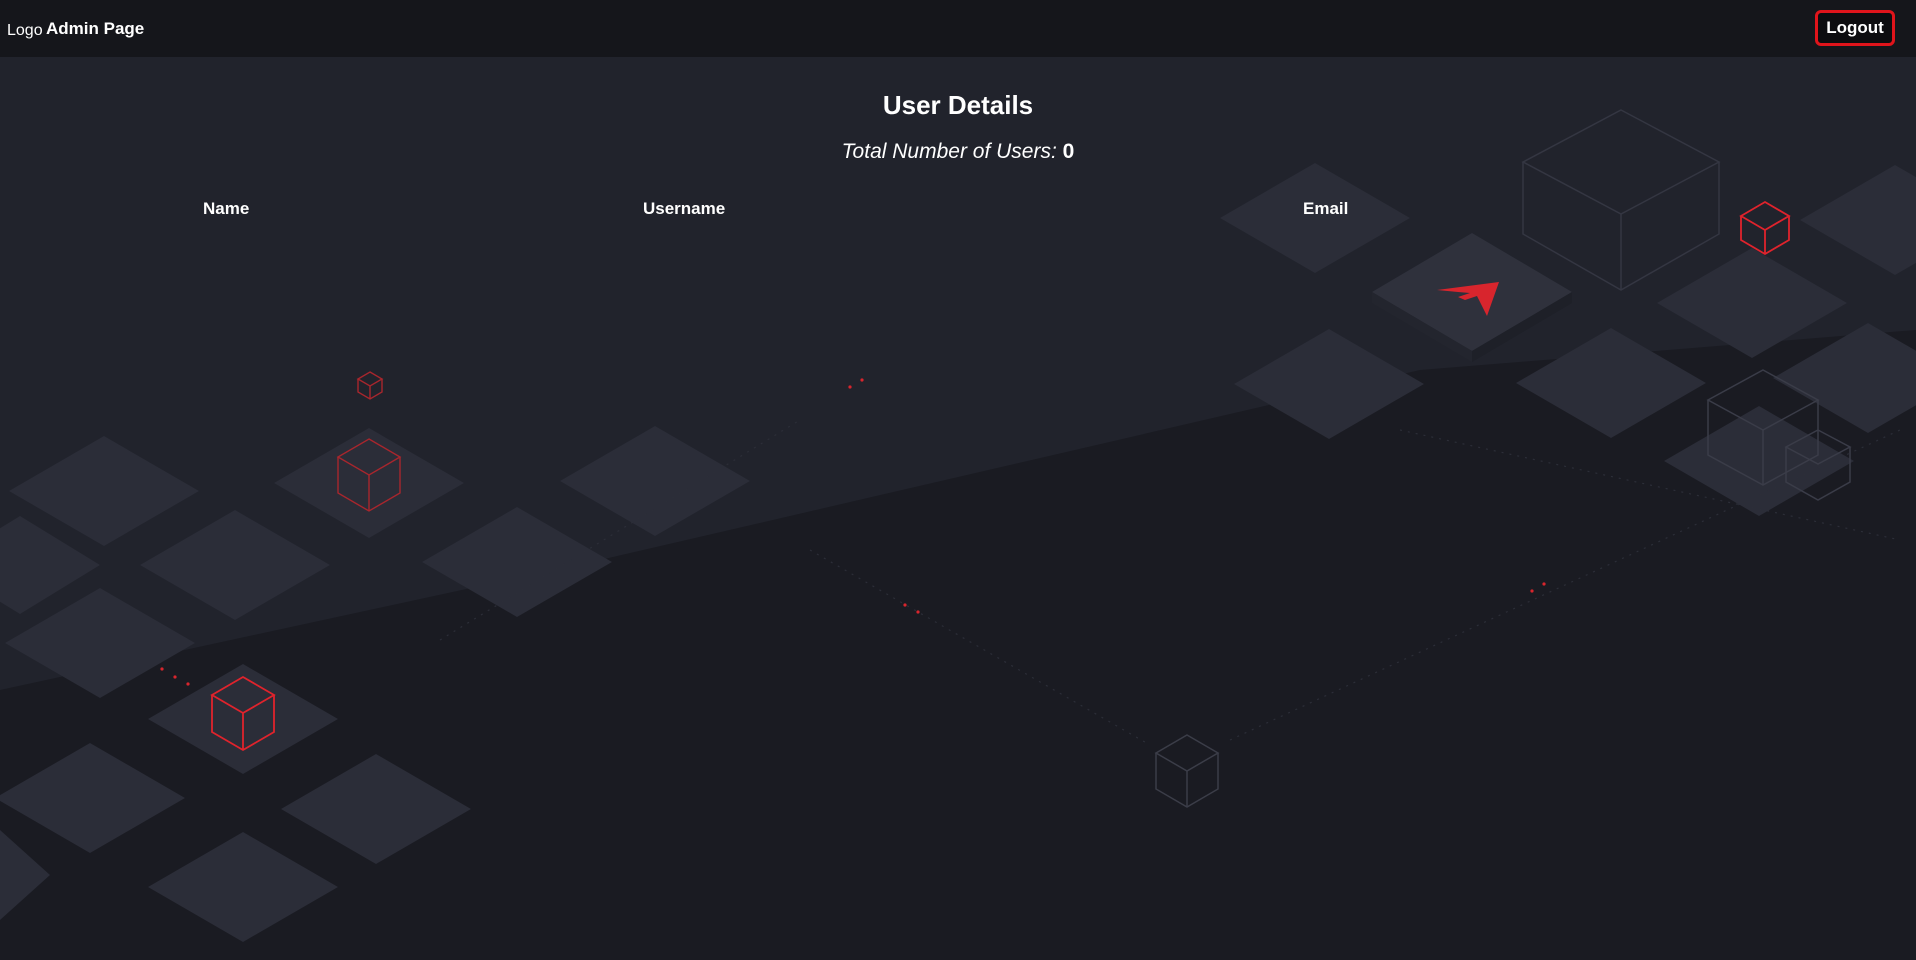  I want to click on user-count-label: Total Number of Users:, so click(949, 151).